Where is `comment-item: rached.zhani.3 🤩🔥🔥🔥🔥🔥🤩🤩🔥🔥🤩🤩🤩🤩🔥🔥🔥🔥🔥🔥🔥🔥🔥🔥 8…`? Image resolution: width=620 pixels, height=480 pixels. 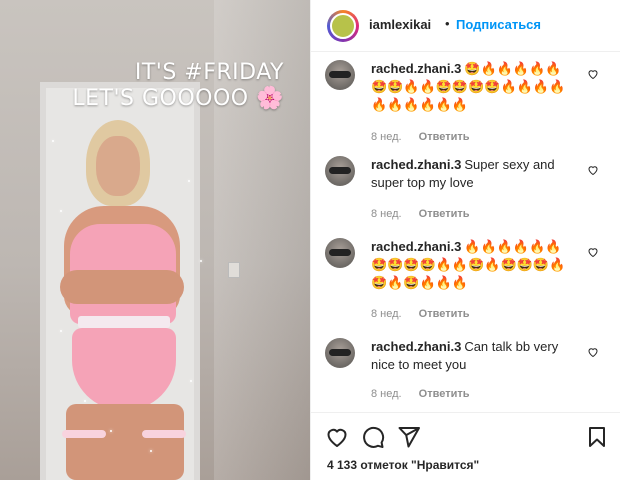
comment-item: rached.zhani.3 🤩🔥🔥🔥🔥🔥🤩🤩🔥🔥🤩🤩🤩🤩🔥🔥🔥🔥🔥🔥🔥🔥🔥🔥 8… is located at coordinates (465, 102).